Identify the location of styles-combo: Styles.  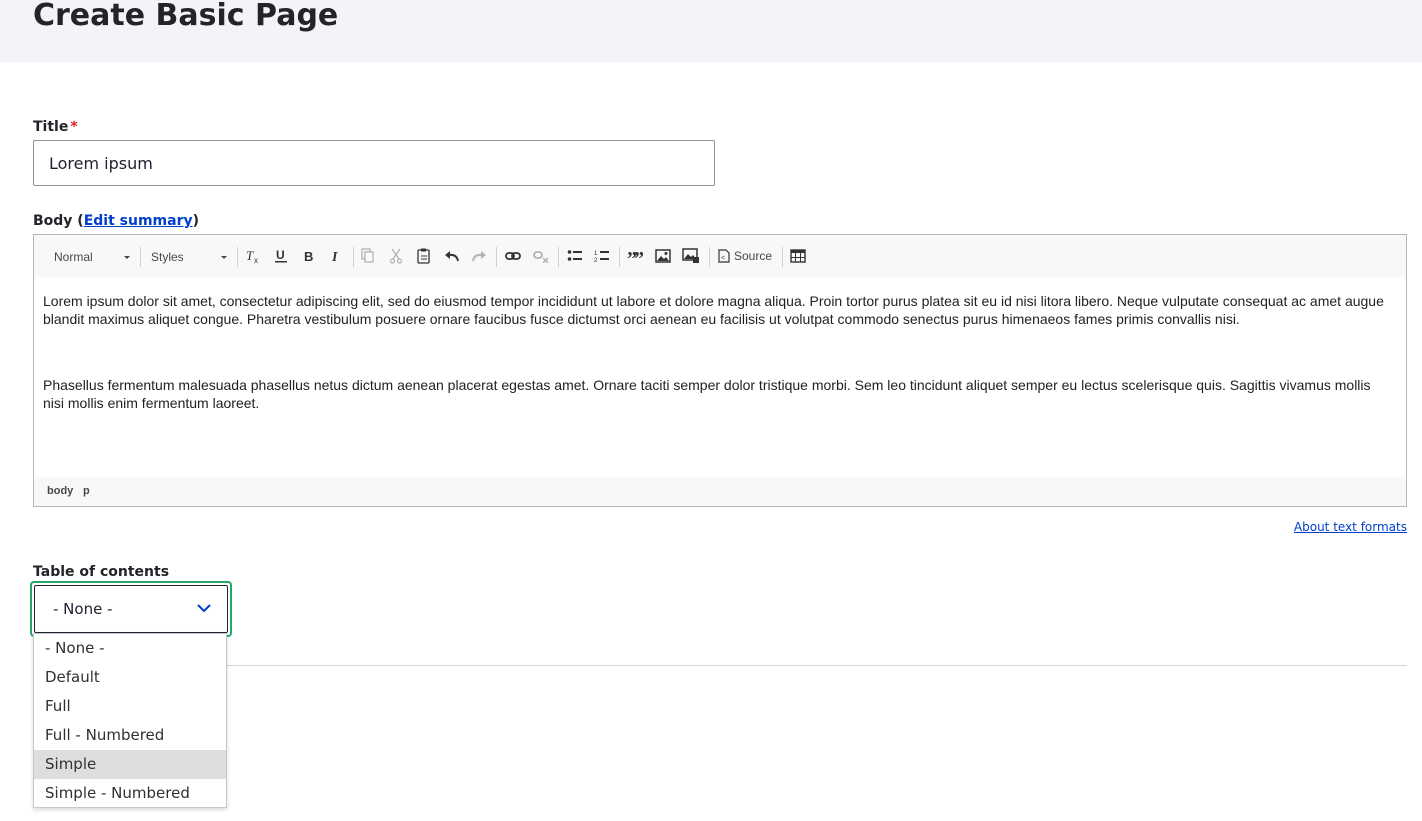
(190, 257).